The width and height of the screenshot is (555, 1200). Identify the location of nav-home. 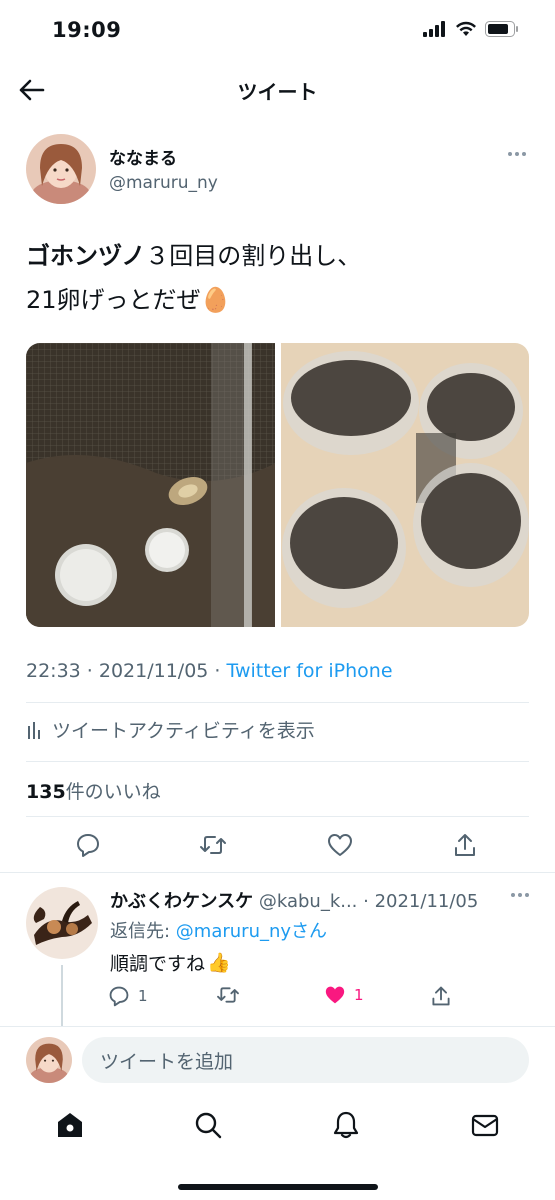
(70, 1125).